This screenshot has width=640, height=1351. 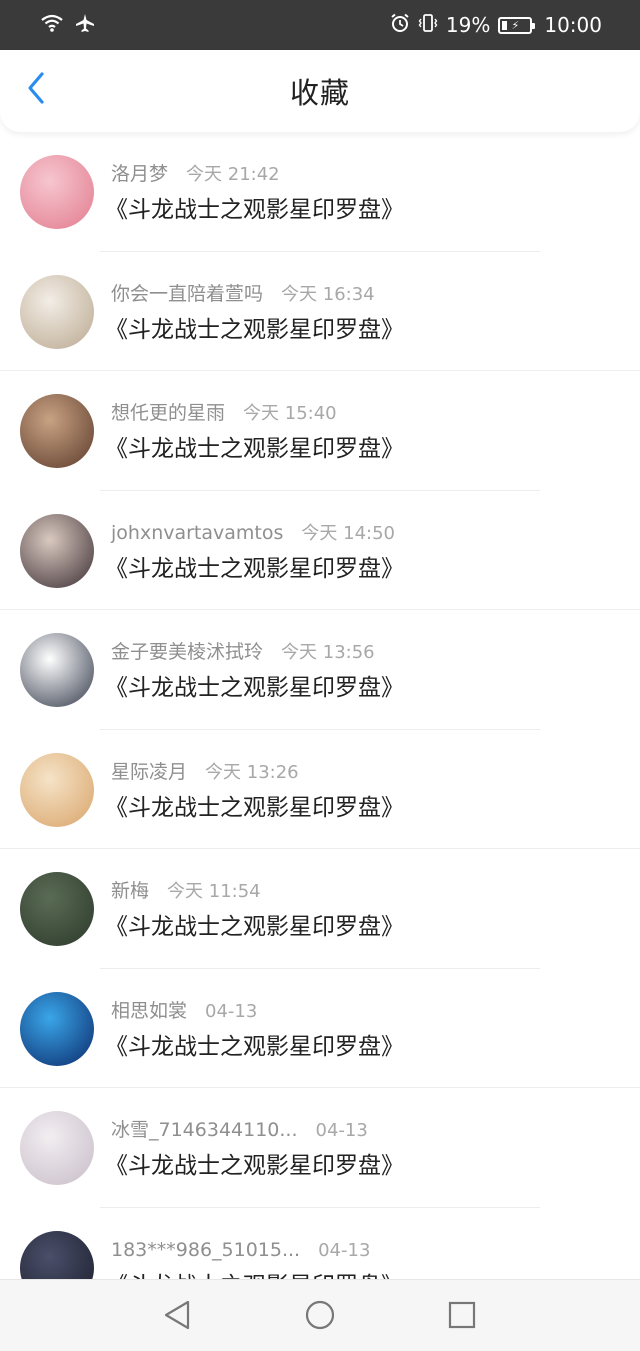 What do you see at coordinates (197, 533) in the screenshot?
I see `user-name: johxnvartavamtos` at bounding box center [197, 533].